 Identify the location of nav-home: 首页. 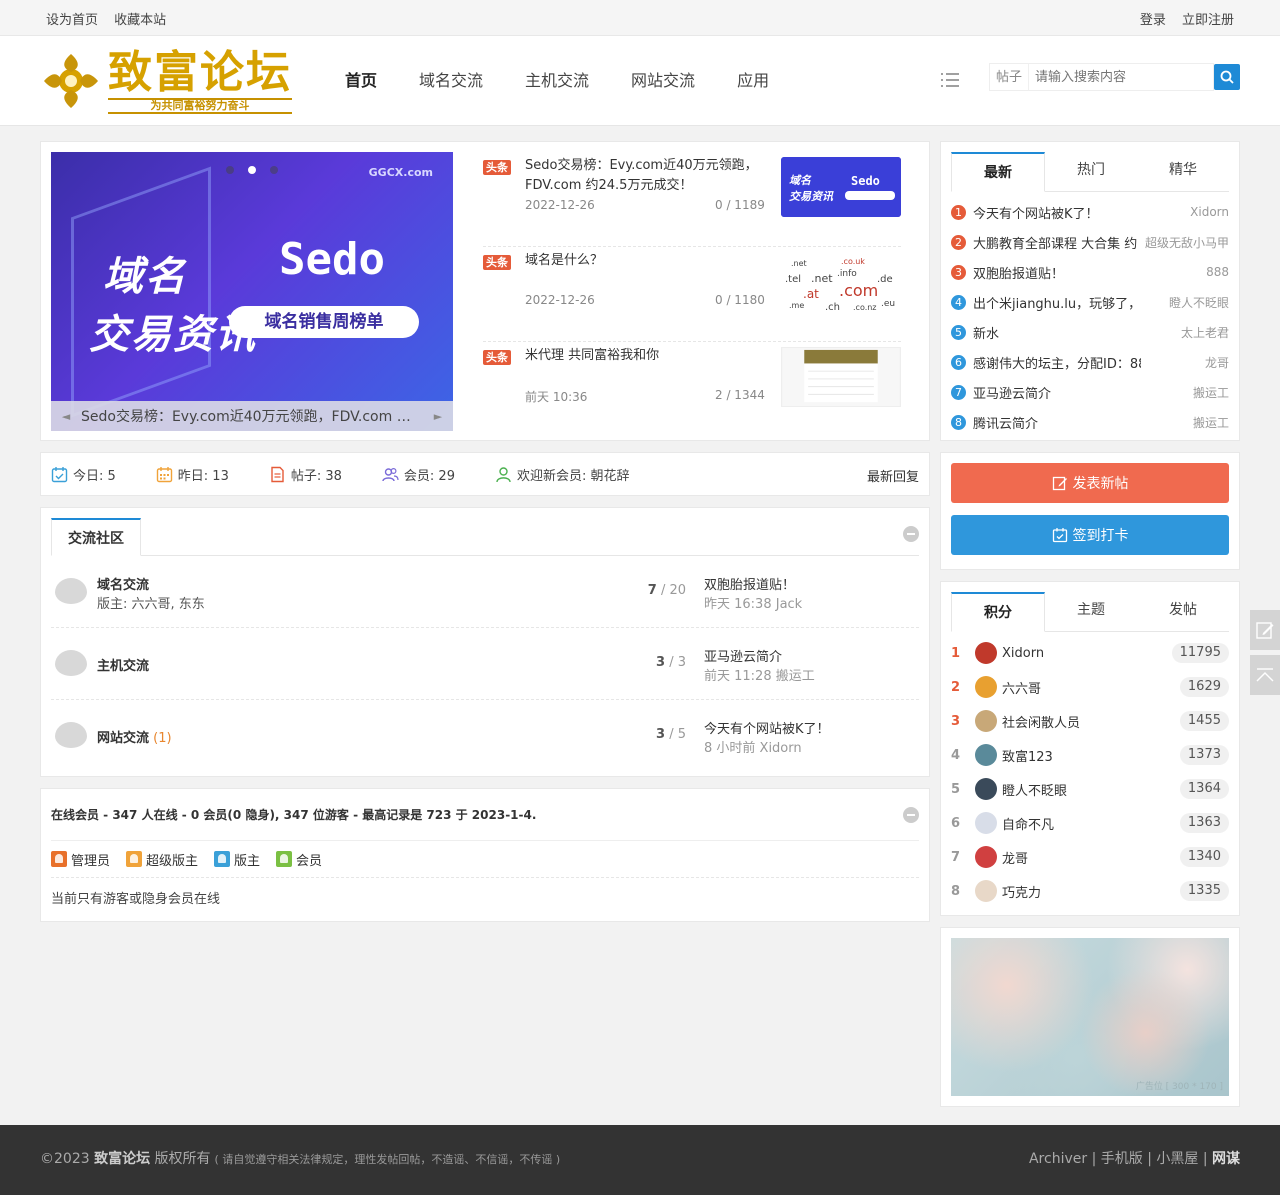
(361, 81).